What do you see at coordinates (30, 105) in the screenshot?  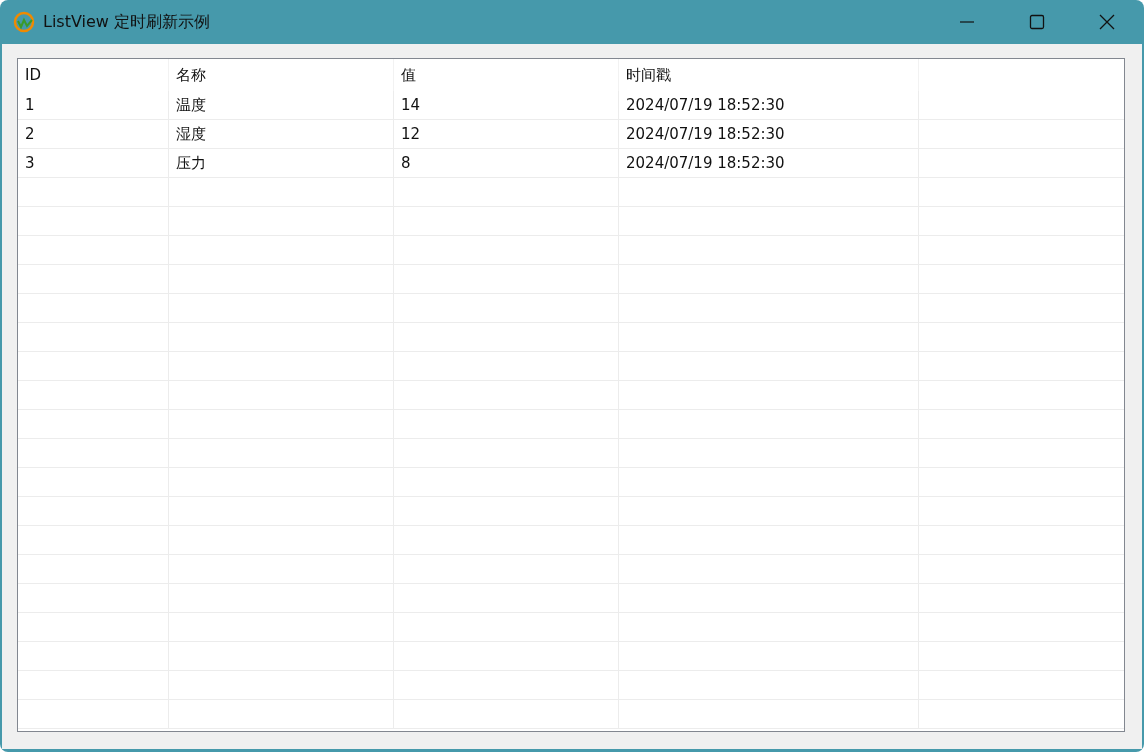 I see `table-cell: 1` at bounding box center [30, 105].